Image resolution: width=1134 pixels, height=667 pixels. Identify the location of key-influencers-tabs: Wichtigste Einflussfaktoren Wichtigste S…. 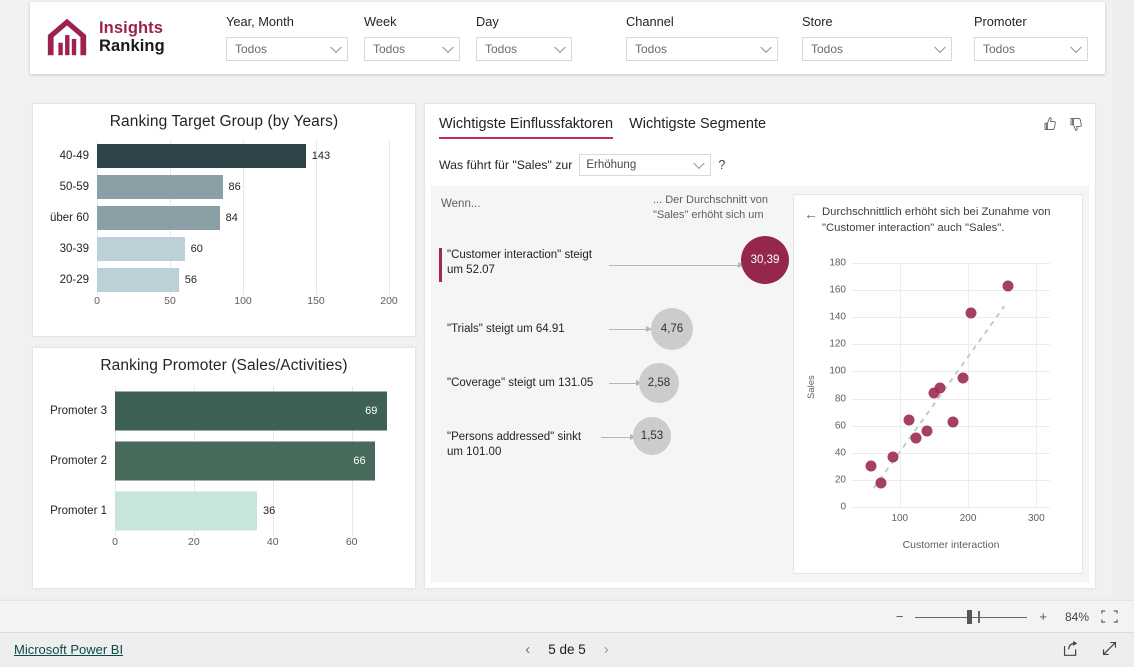
(602, 127).